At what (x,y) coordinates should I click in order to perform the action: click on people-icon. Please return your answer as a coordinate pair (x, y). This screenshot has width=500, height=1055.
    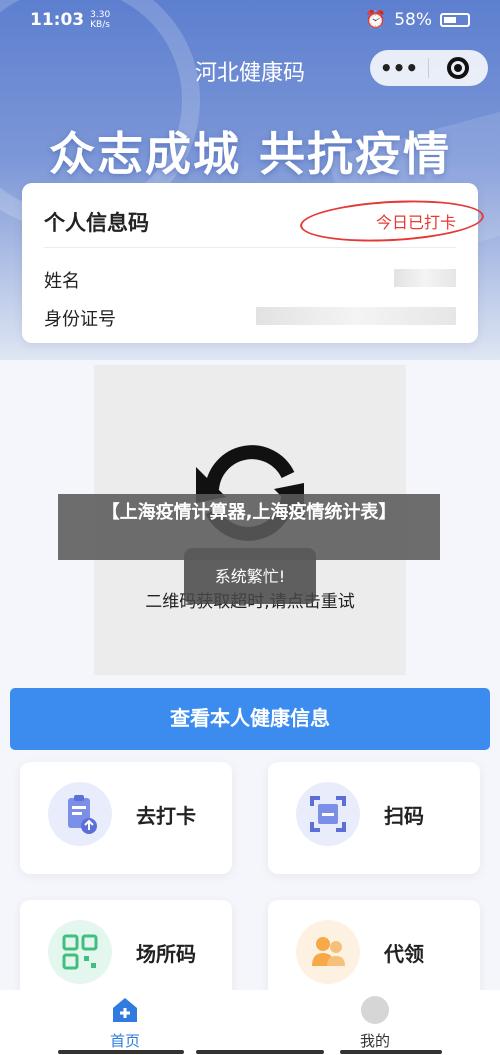
    Looking at the image, I should click on (328, 952).